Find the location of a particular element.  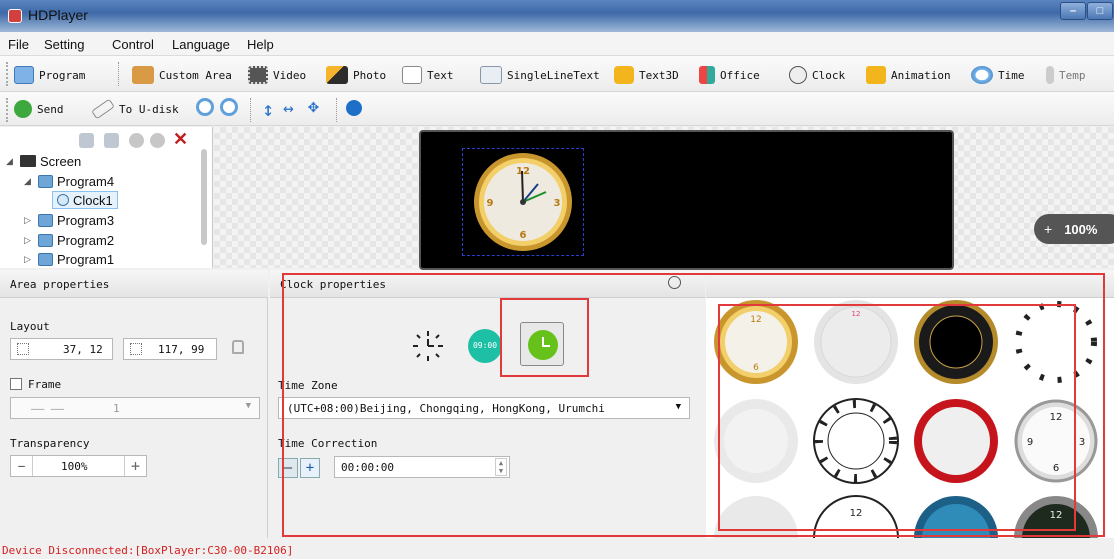

zoom-out-icon is located at coordinates (229, 107).